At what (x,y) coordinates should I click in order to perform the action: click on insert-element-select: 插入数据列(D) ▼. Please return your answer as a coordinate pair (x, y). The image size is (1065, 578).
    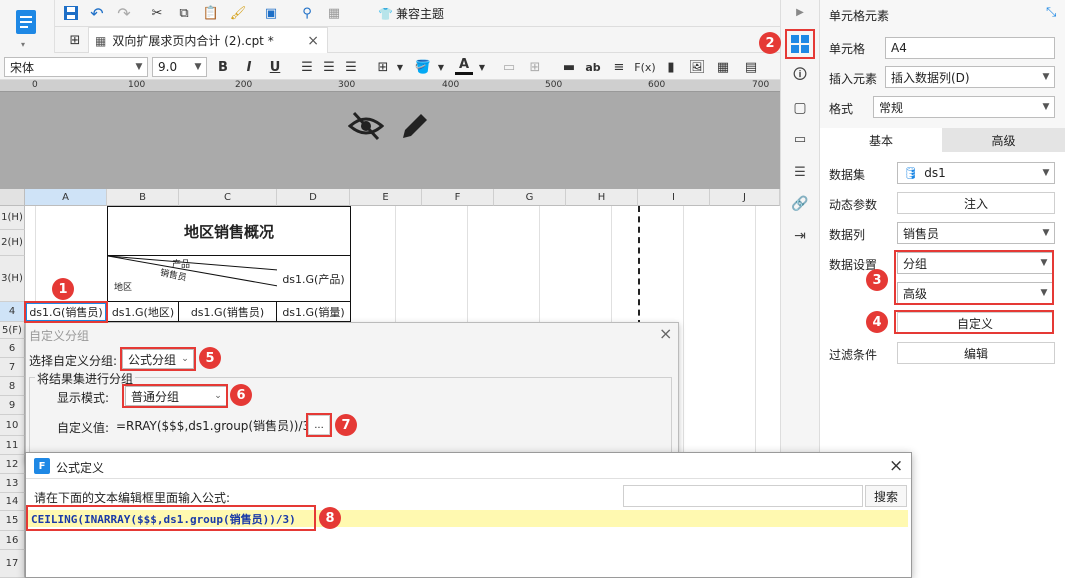
    Looking at the image, I should click on (970, 77).